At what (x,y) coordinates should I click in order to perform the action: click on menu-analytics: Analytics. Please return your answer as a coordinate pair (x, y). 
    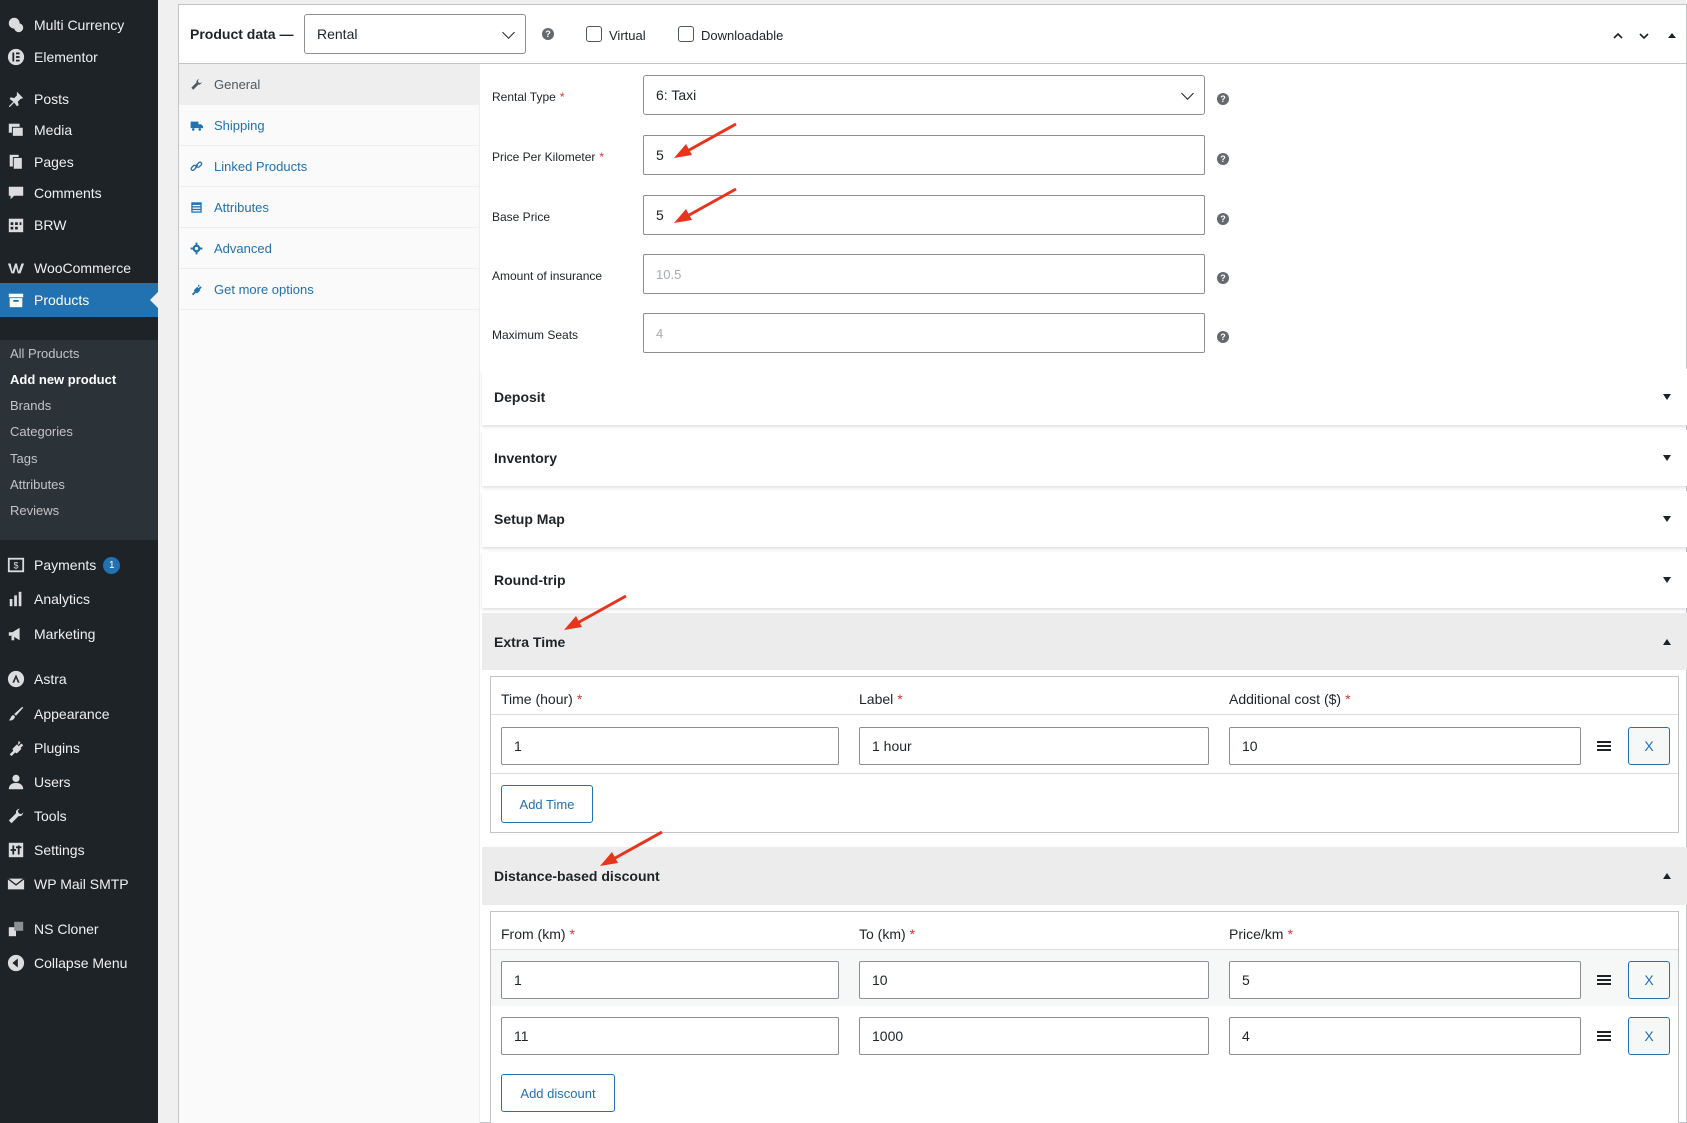
    Looking at the image, I should click on (79, 599).